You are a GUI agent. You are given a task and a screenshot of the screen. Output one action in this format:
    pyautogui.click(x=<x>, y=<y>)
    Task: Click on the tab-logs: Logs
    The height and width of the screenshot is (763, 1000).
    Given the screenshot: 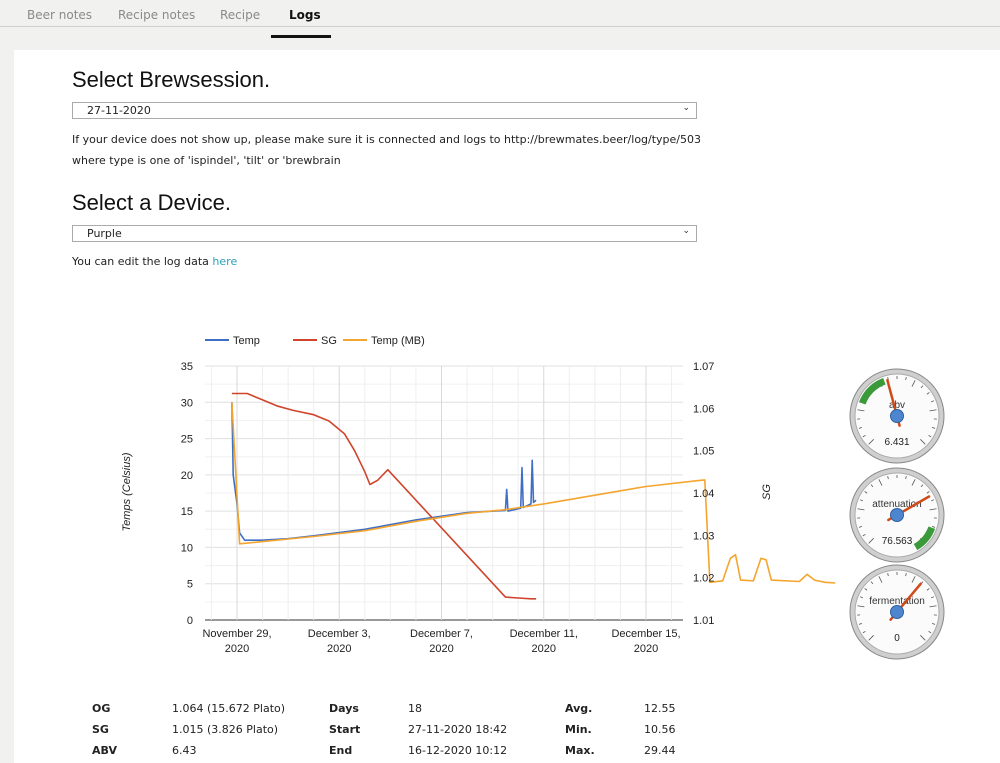 What is the action you would take?
    pyautogui.click(x=305, y=15)
    